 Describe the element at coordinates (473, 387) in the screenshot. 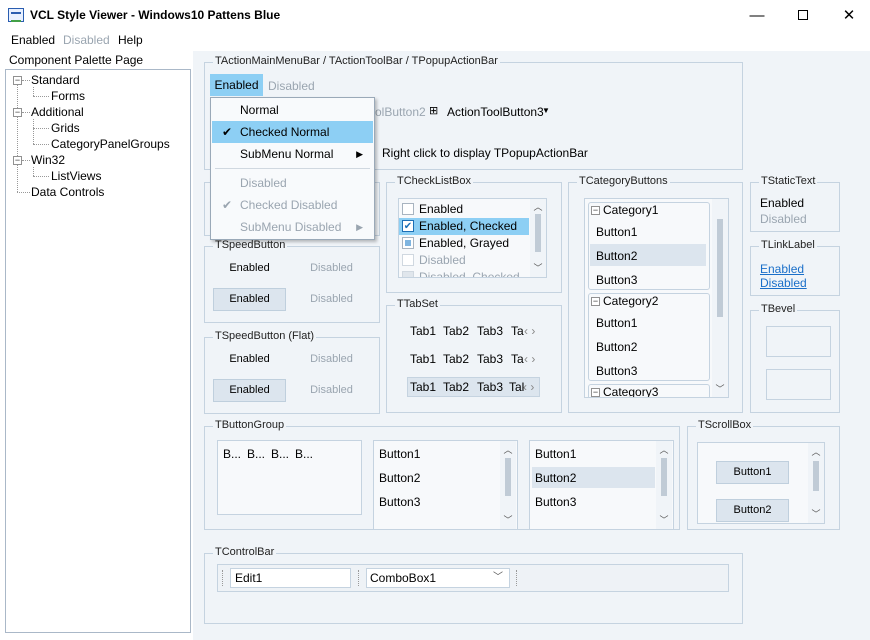

I see `tabset-3: Tab1 Tab2 Tab3 Tal ‹ ›` at that location.